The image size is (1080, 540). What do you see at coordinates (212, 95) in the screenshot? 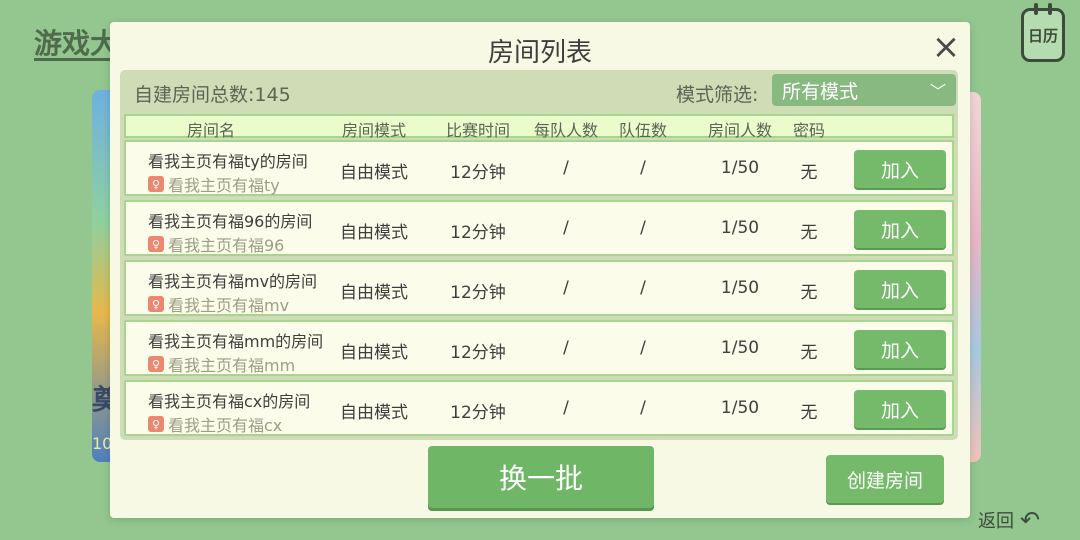
I see `total-rooms-label: 自建房间总数:145` at bounding box center [212, 95].